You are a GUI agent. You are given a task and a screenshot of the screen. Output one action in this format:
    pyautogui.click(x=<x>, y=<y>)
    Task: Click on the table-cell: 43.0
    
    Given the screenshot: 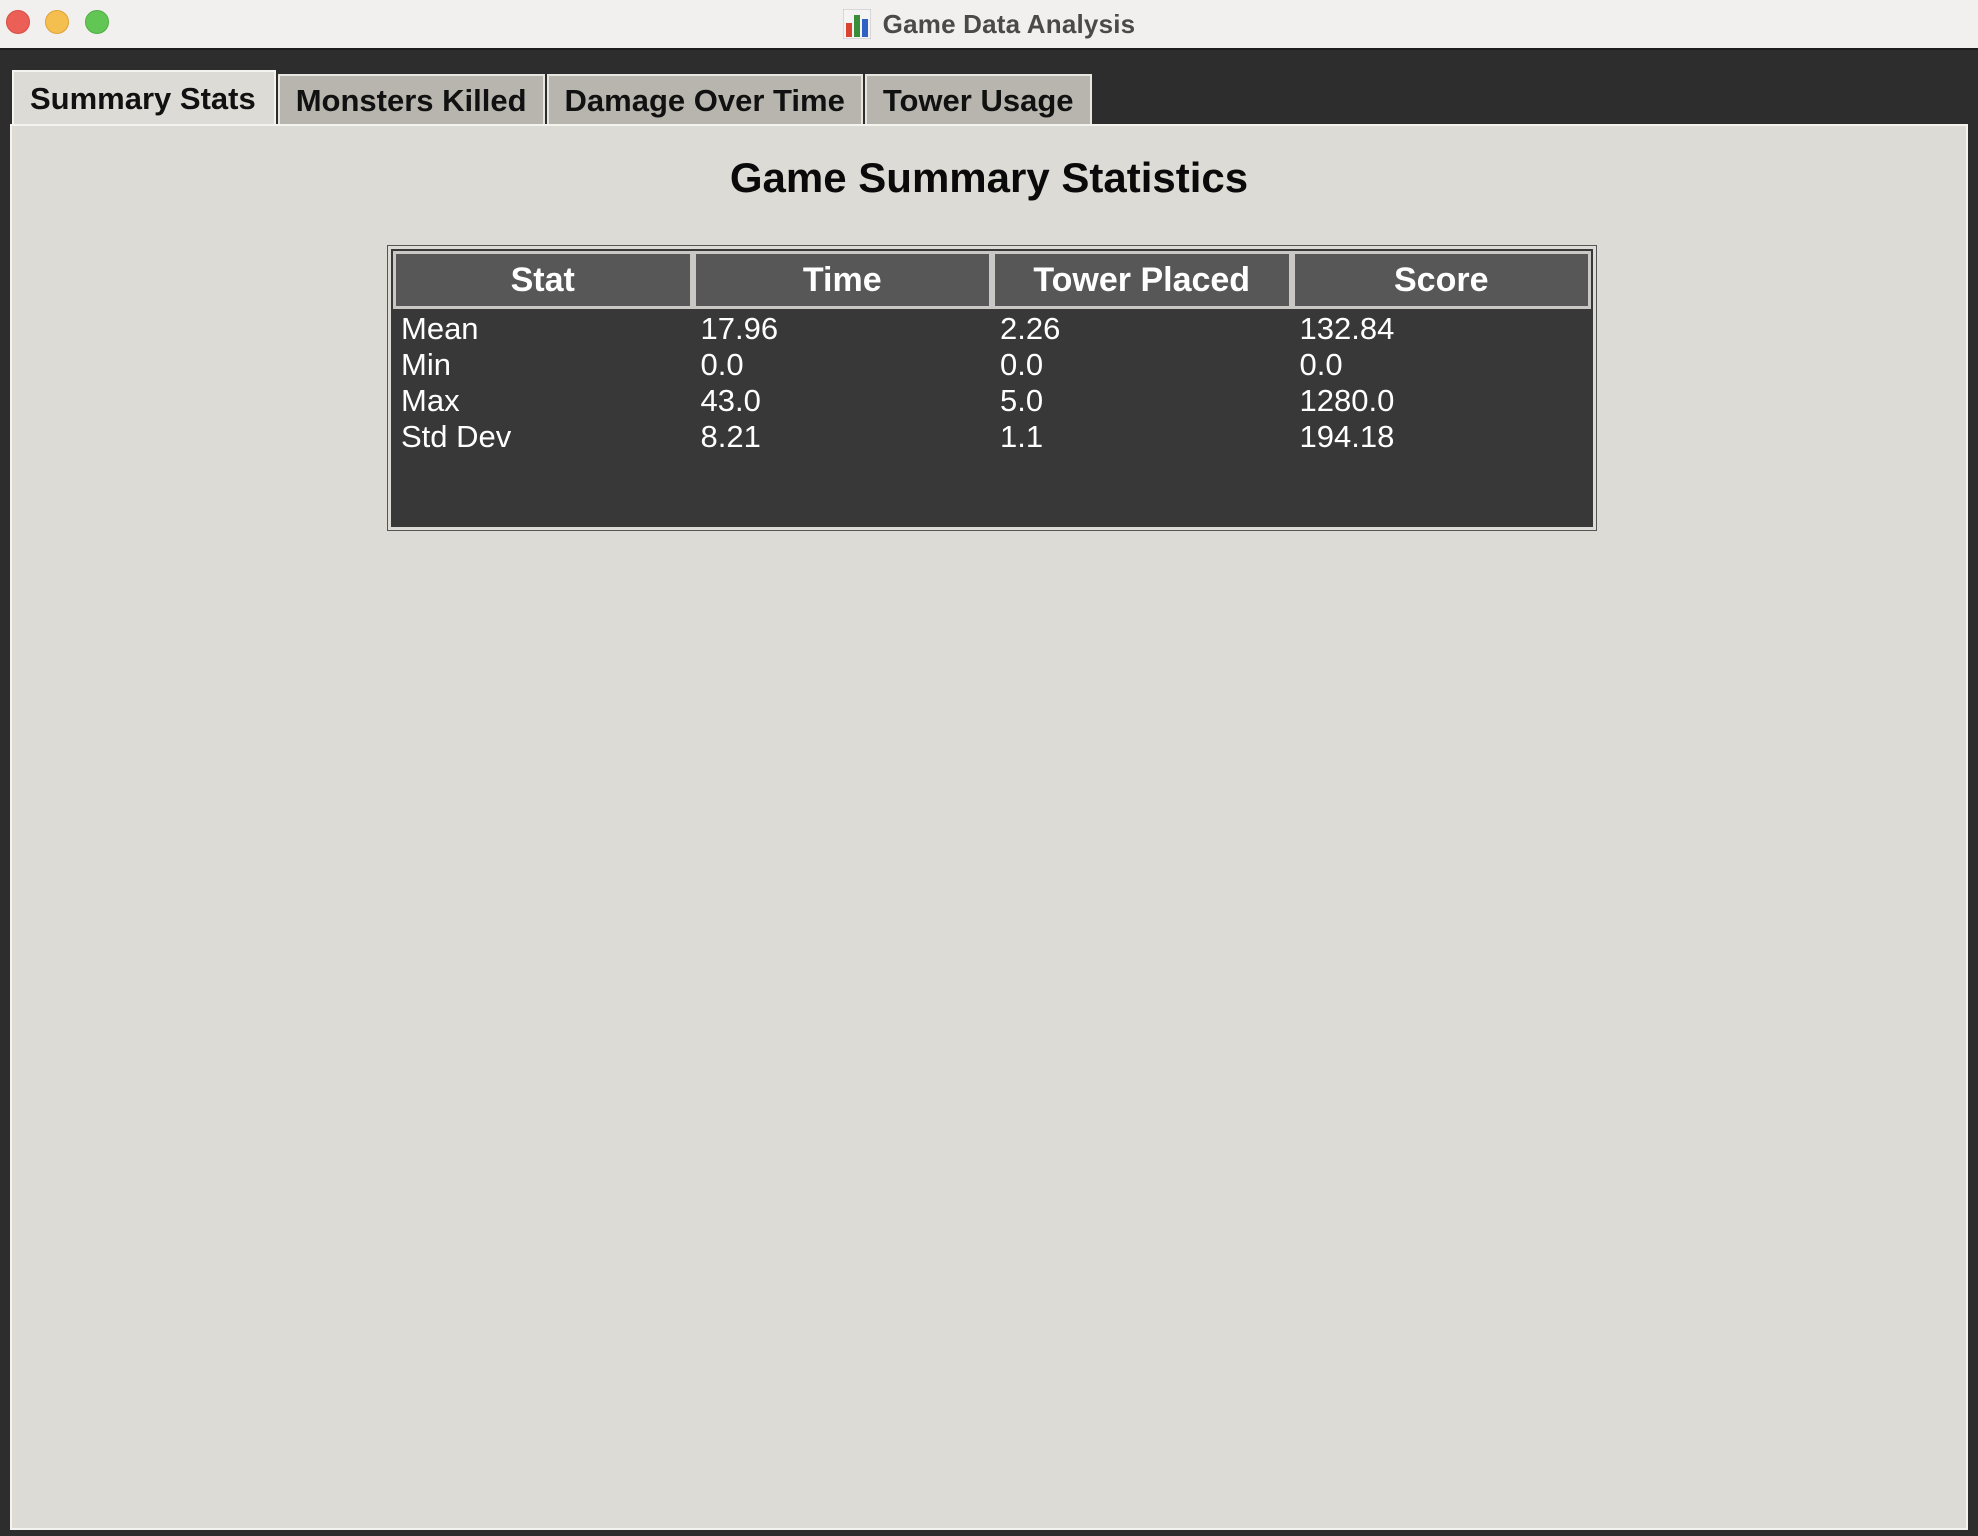 What is the action you would take?
    pyautogui.click(x=730, y=400)
    